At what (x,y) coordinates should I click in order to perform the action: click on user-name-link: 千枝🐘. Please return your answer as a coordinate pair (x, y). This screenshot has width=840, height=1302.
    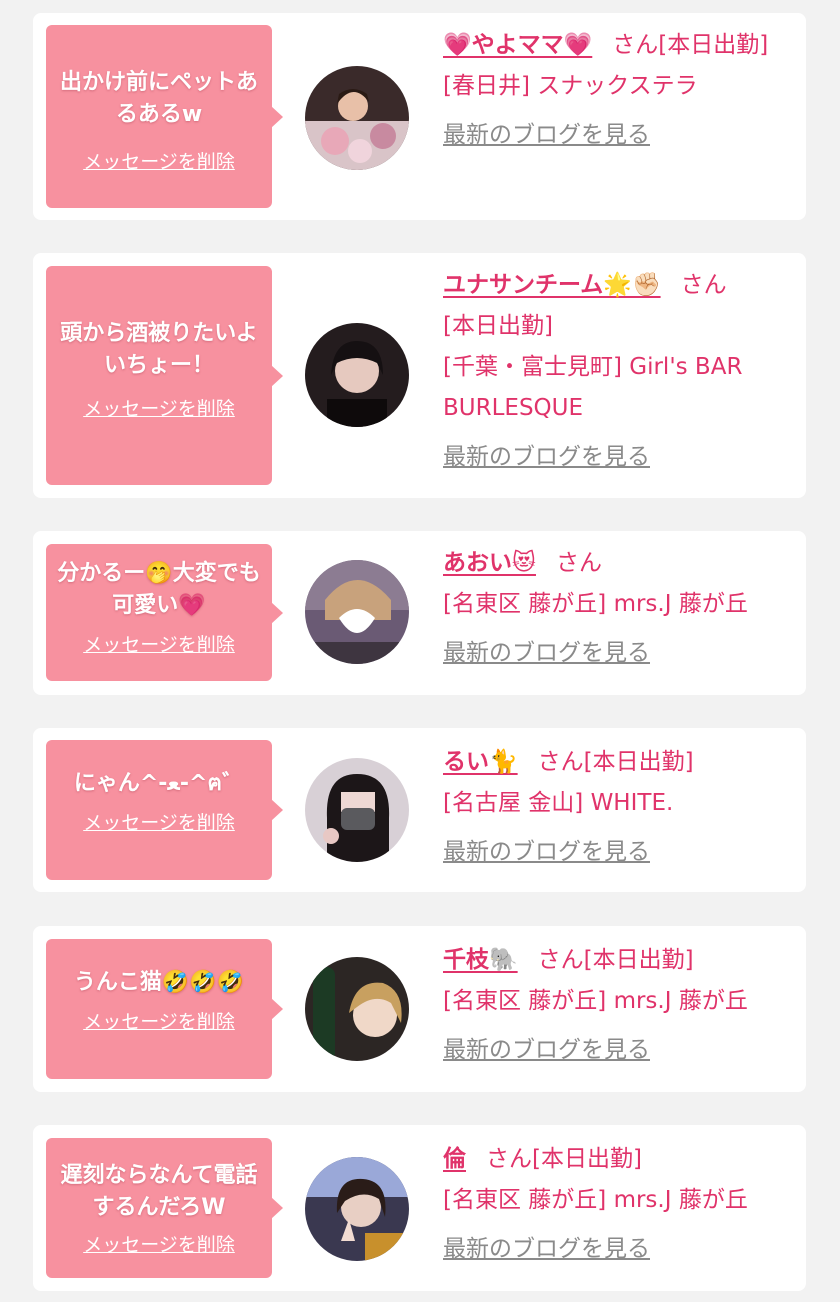
    Looking at the image, I should click on (480, 960).